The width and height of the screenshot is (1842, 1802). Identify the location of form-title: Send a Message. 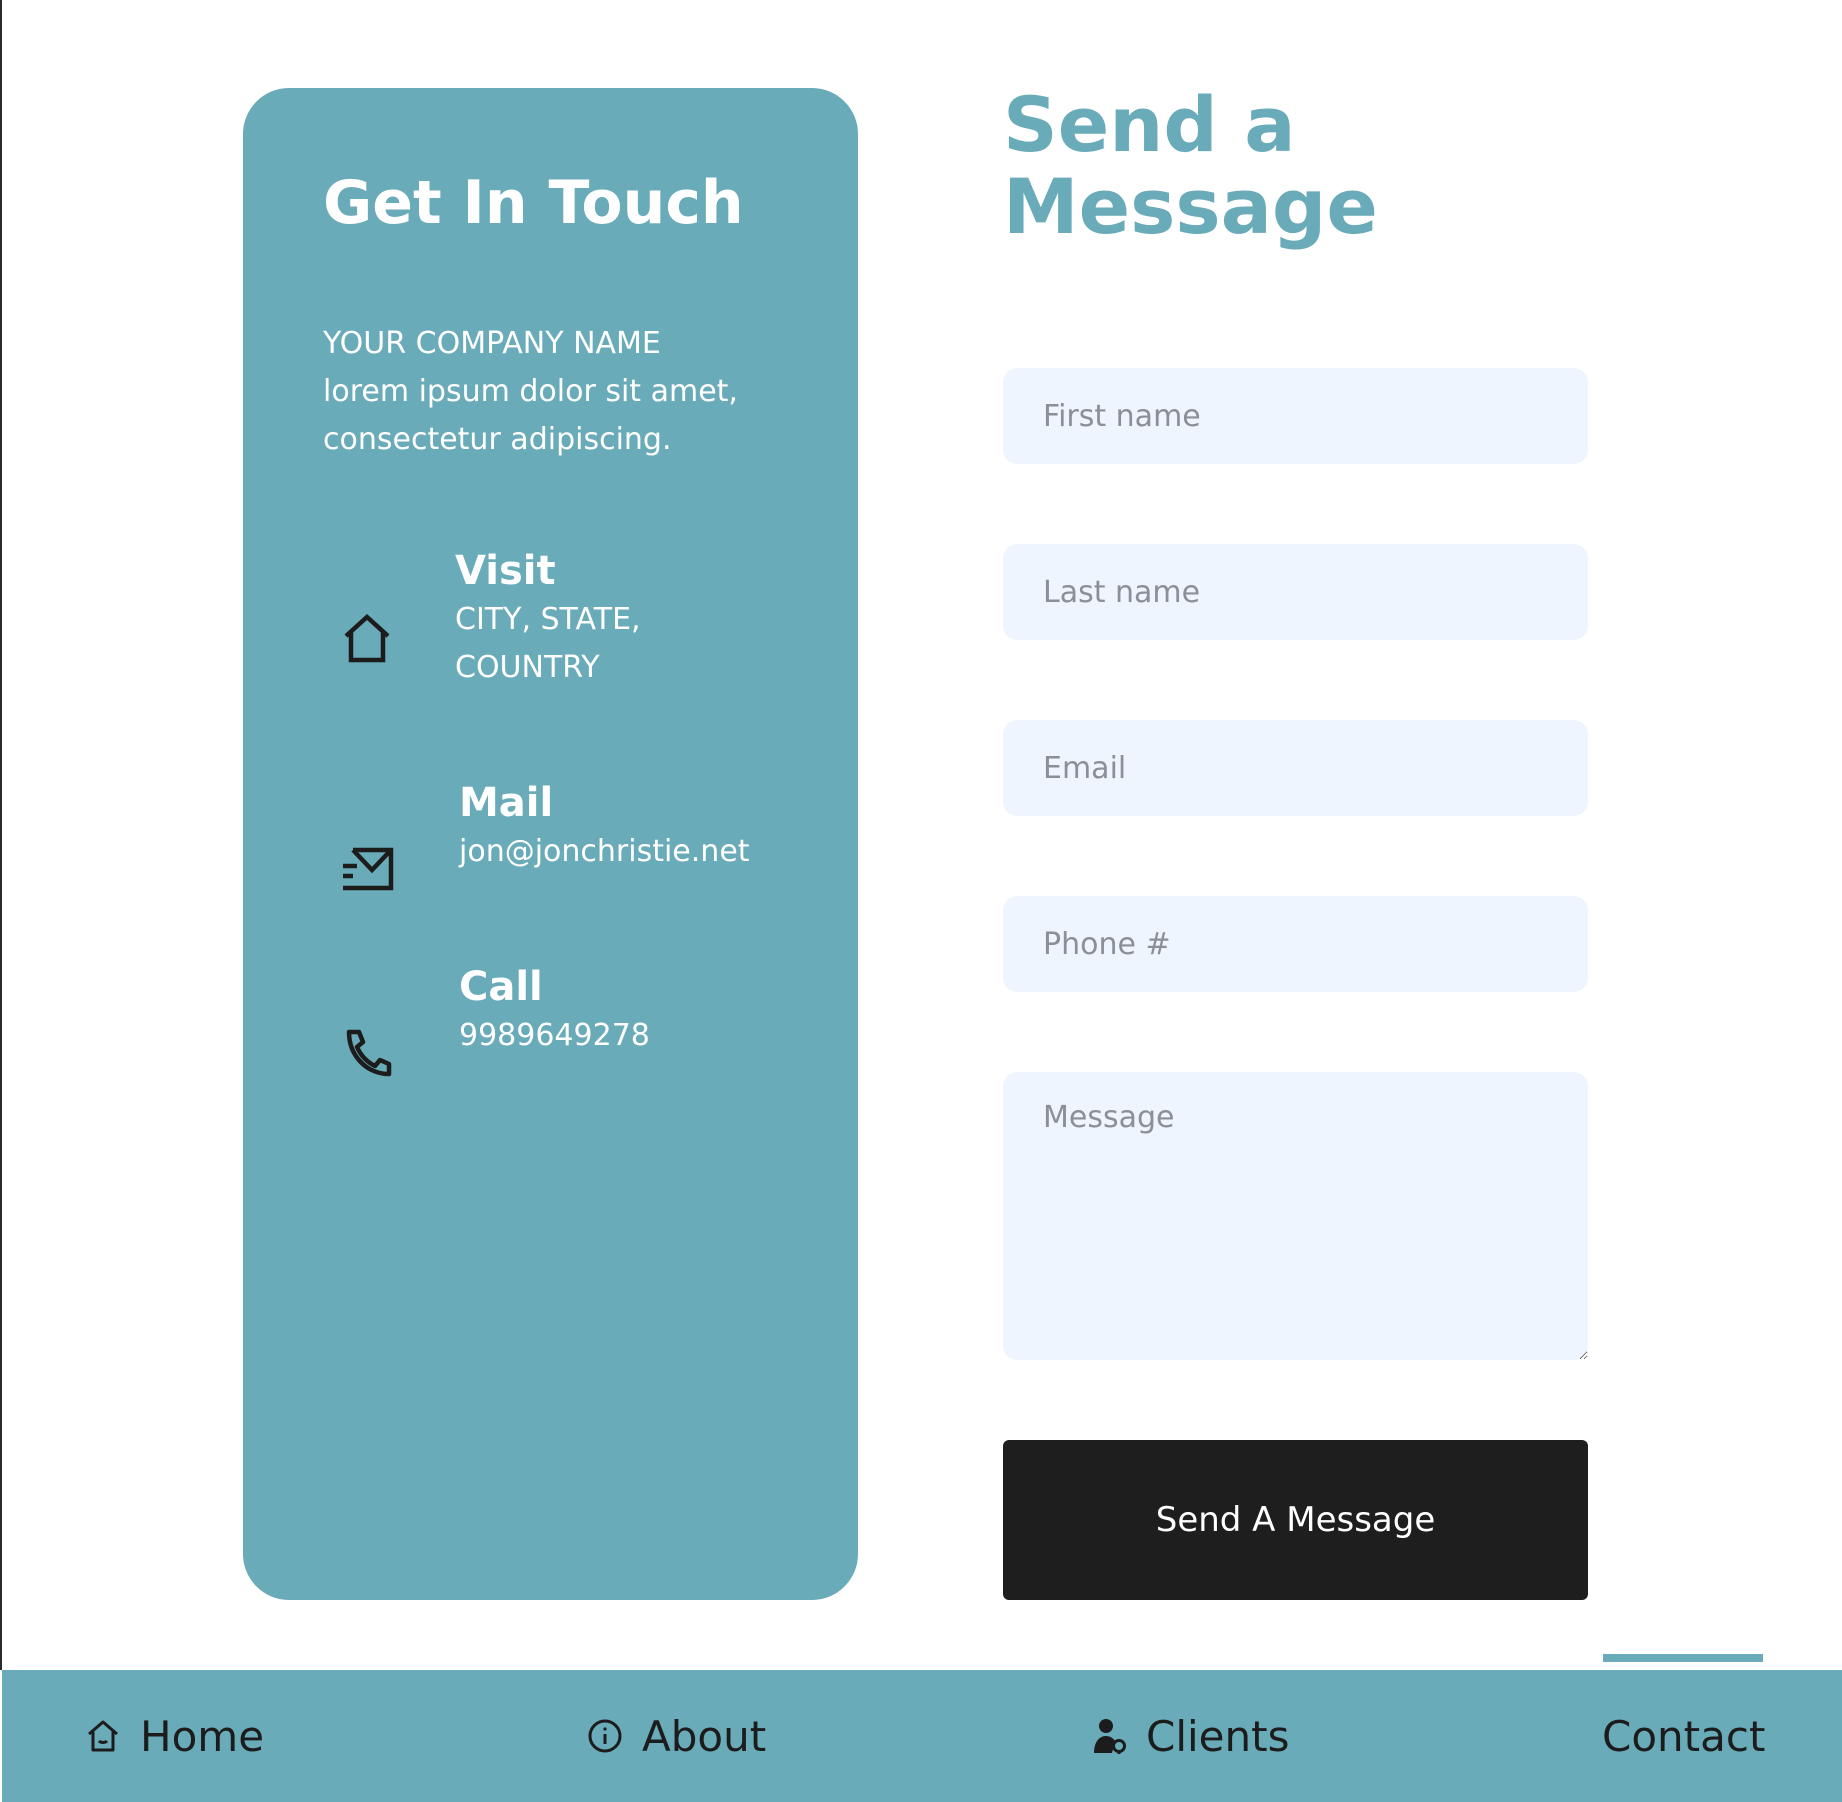
(1190, 166).